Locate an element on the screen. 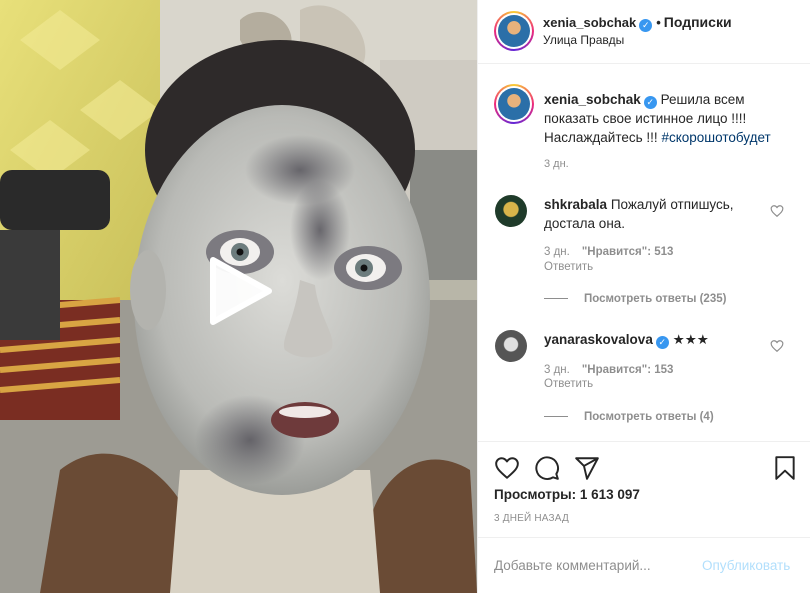  comment-composer: Опубликовать is located at coordinates (644, 565).